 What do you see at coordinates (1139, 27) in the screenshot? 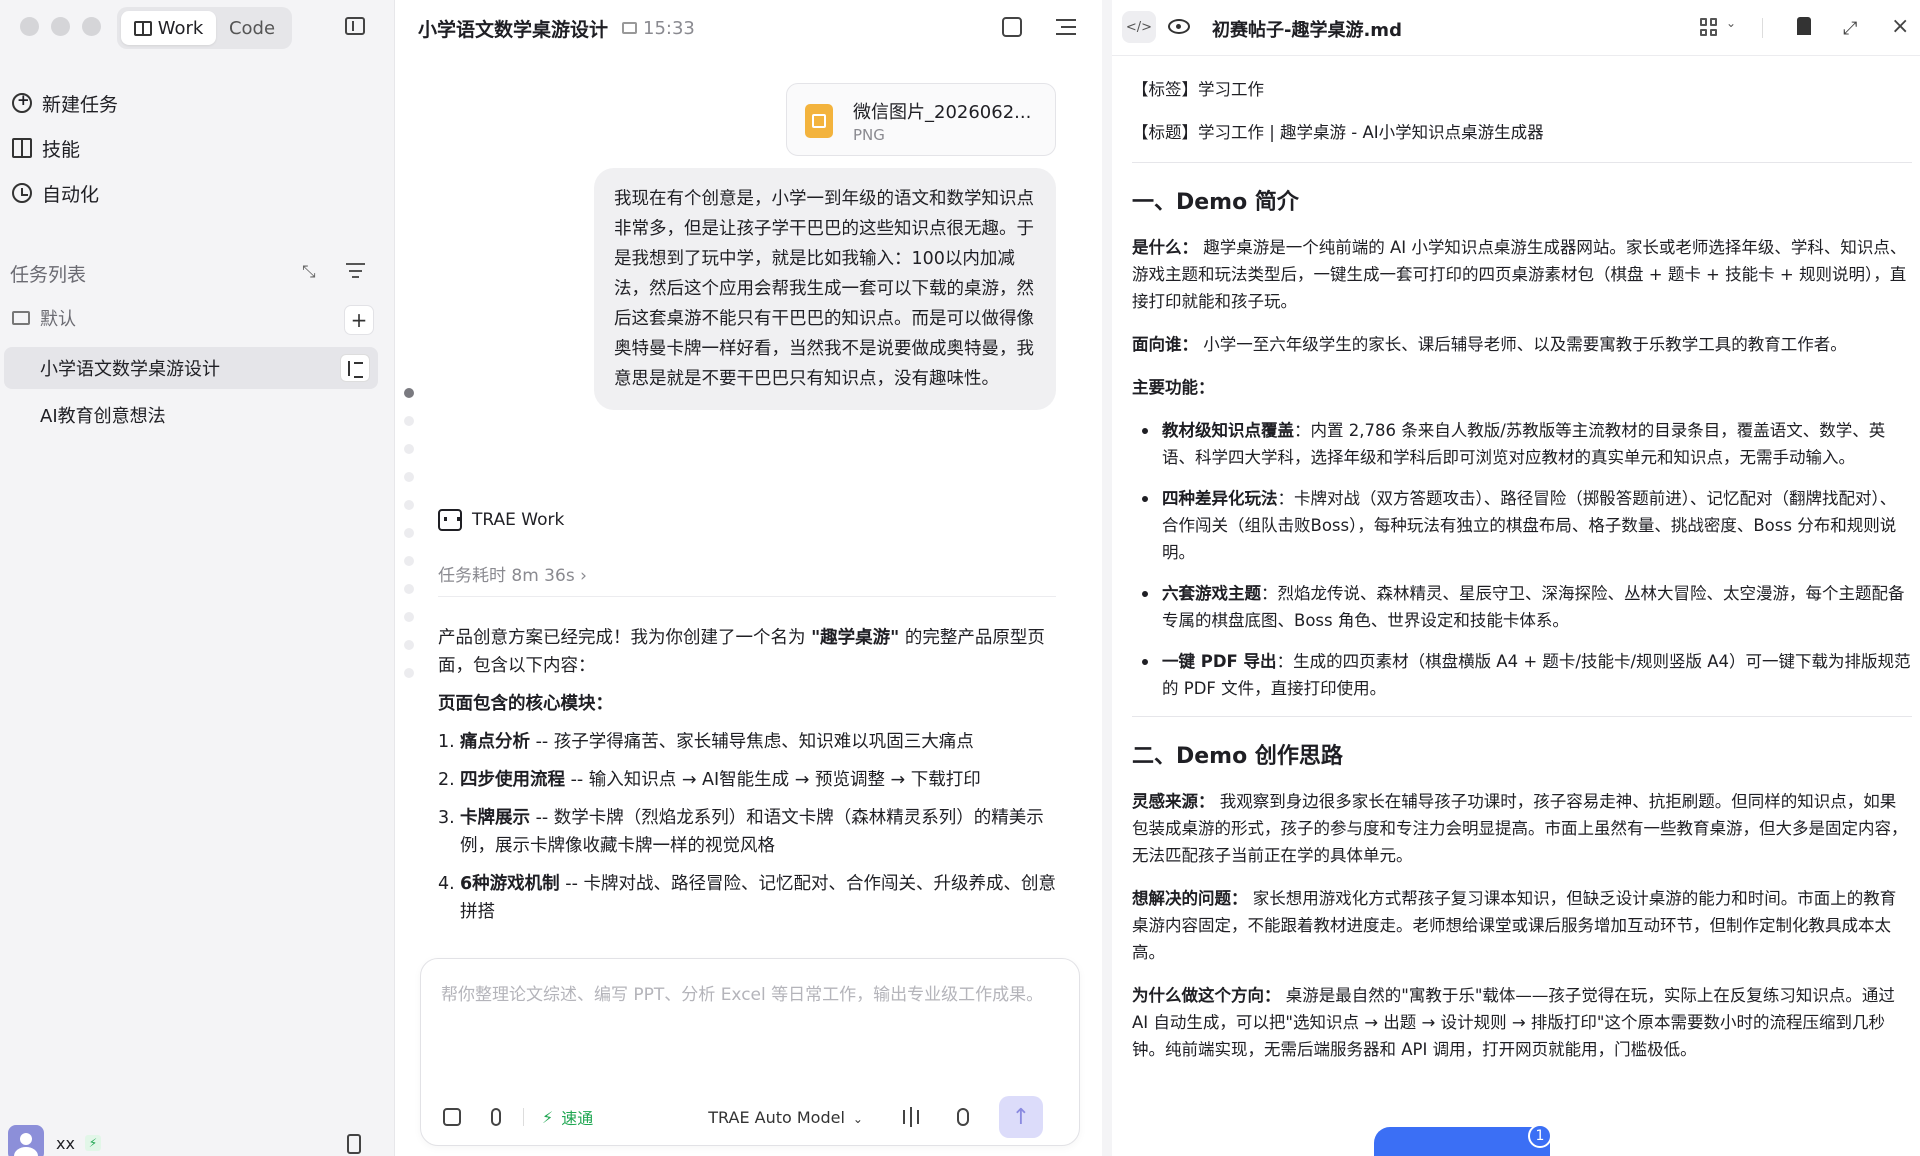
I see `code-view-button: </>` at bounding box center [1139, 27].